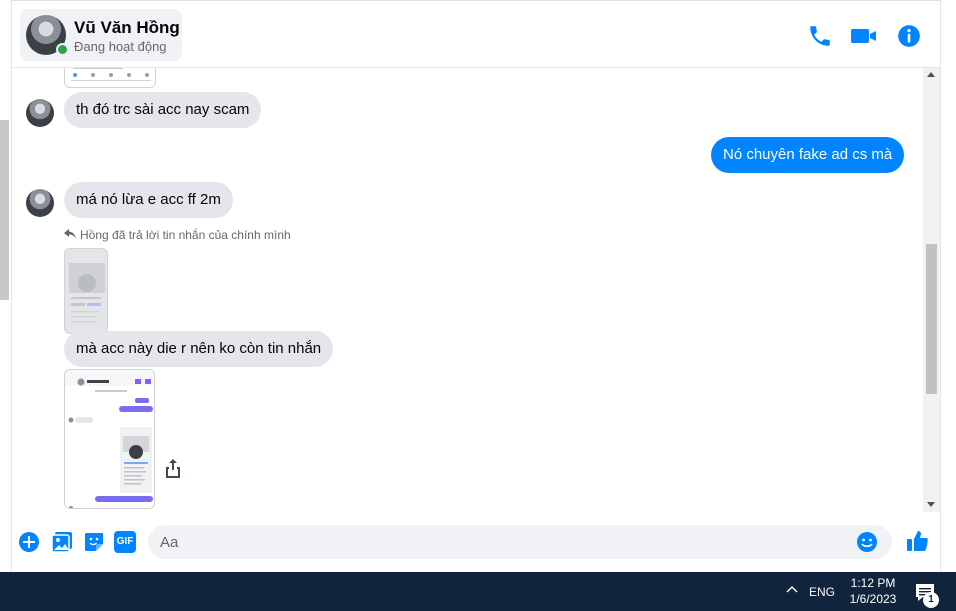 The height and width of the screenshot is (611, 956). Describe the element at coordinates (931, 504) in the screenshot. I see `scroll-down-arrow-icon` at that location.